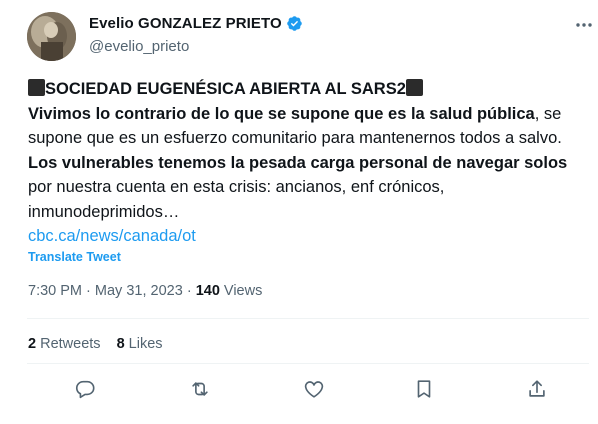 This screenshot has height=424, width=598. I want to click on retweets-label: Retweets, so click(70, 344).